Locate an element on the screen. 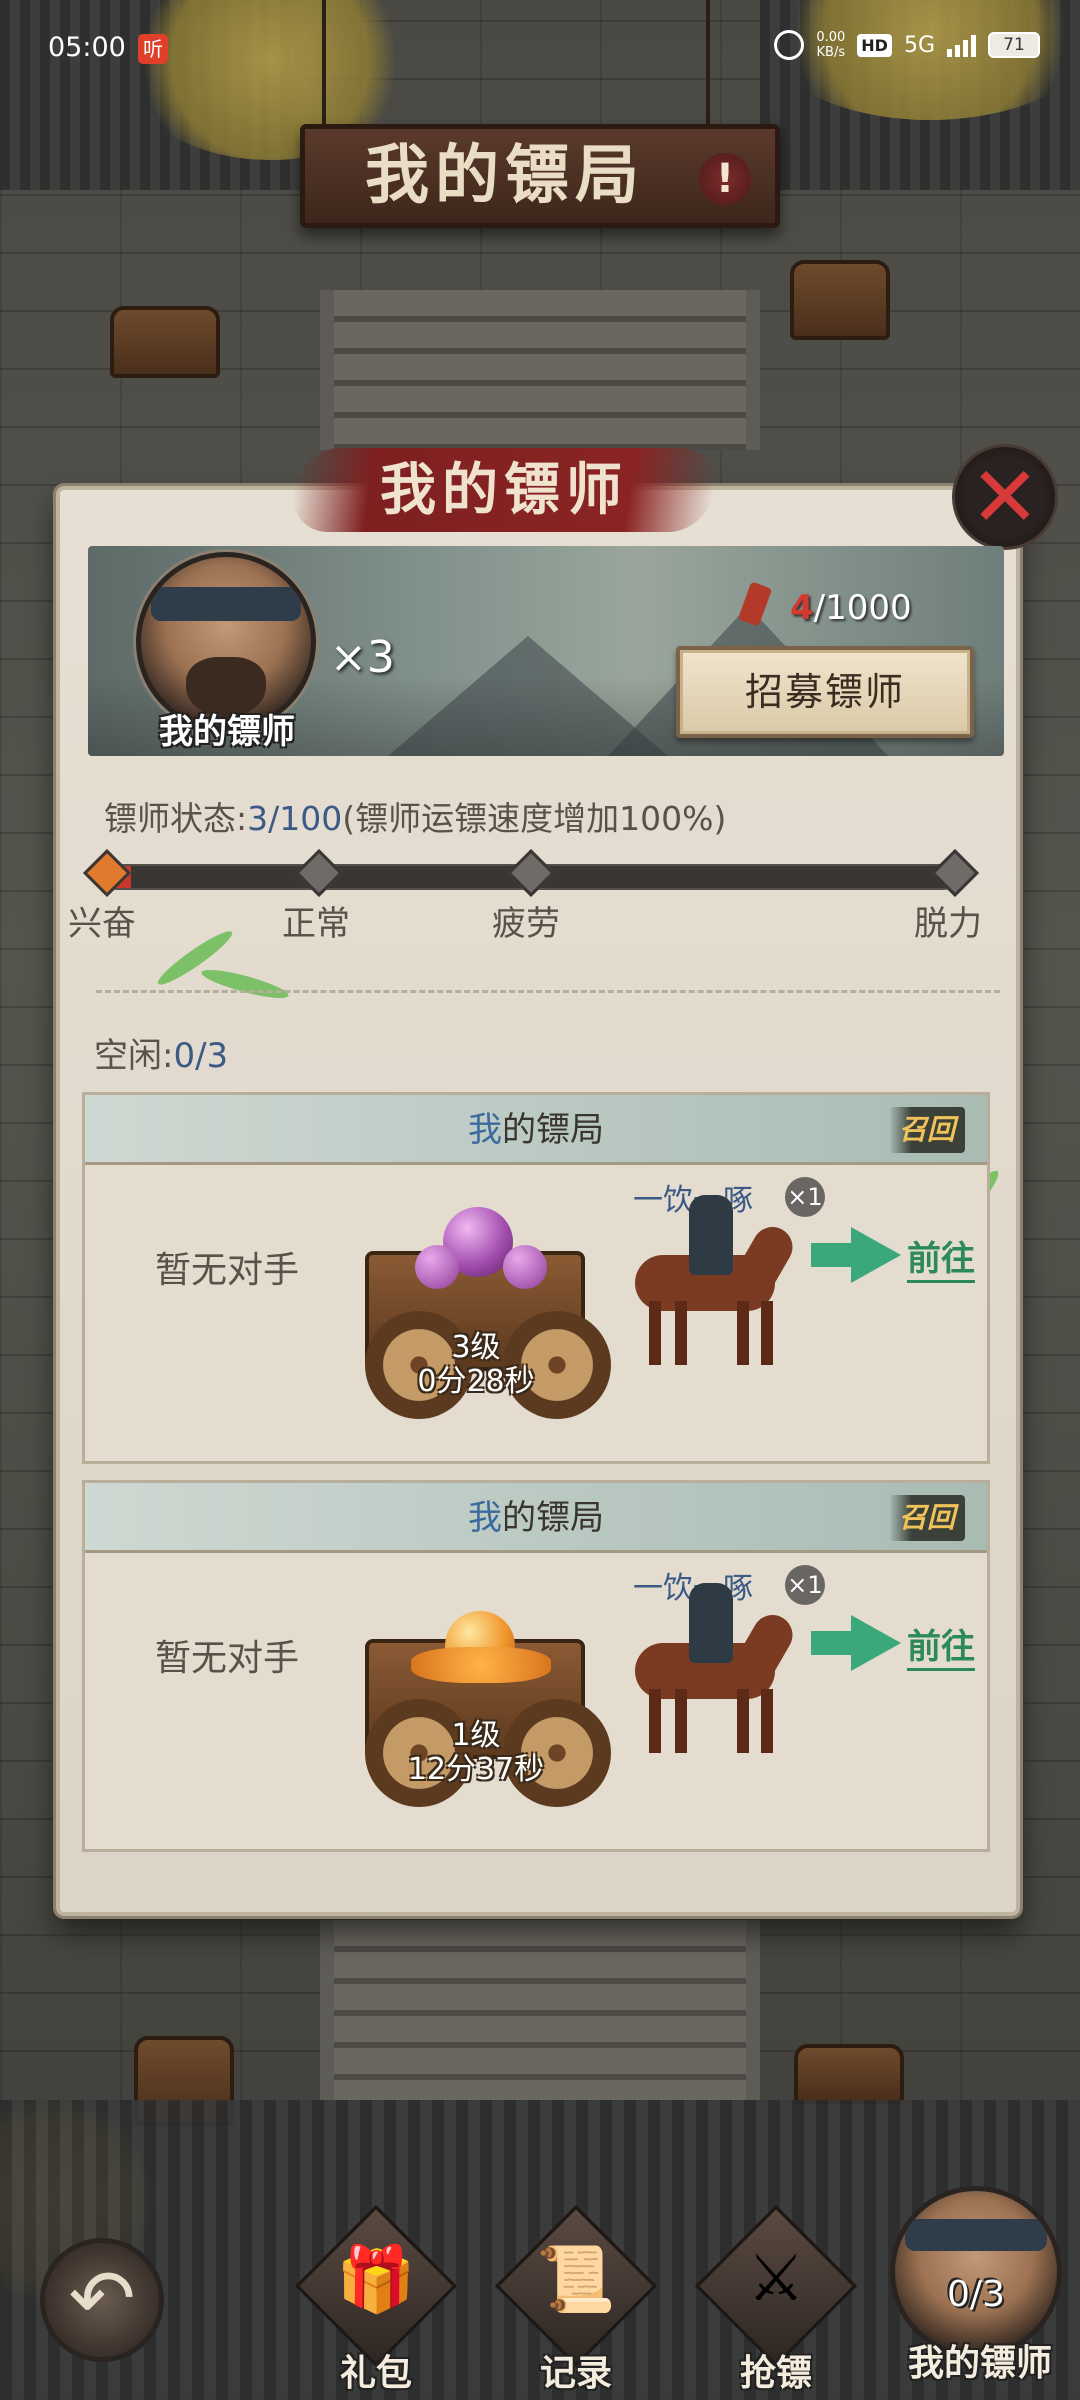 The width and height of the screenshot is (1080, 2400). network-speed: 0.00 KB/s is located at coordinates (831, 45).